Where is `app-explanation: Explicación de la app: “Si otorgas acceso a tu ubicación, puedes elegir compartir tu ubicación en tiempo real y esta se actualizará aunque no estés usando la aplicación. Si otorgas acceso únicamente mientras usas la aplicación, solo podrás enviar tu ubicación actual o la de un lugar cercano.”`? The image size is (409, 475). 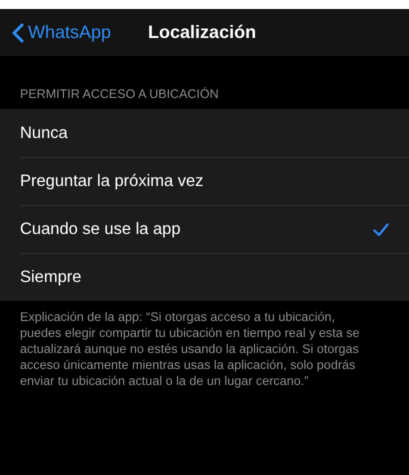
app-explanation: Explicación de la app: “Si otorgas acceso a tu ubicación, puedes elegir compartir tu ubicación en tiempo real y esta se actualizará aunque no estés usando la aplicación. Si otorgas acceso únicamente mientras usas la aplicación, solo podrás enviar tu ubicación actual o la de un lugar cercano.” is located at coordinates (190, 349).